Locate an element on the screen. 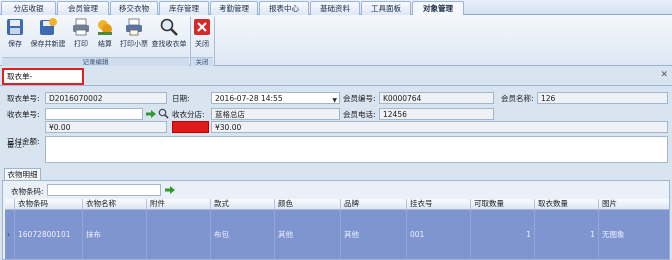  document-tab: 取衣单-D2016070002 is located at coordinates (43, 81).